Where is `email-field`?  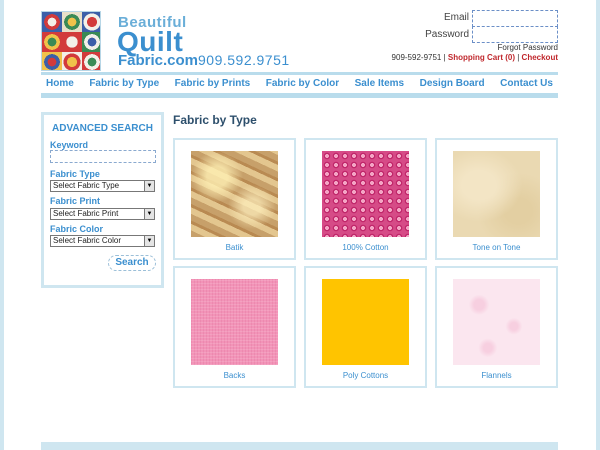
email-field is located at coordinates (515, 18).